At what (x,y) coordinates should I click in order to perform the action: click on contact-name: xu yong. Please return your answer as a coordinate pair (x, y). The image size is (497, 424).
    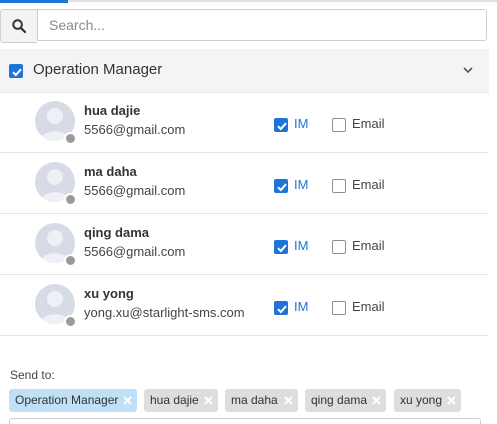
    Looking at the image, I should click on (109, 293).